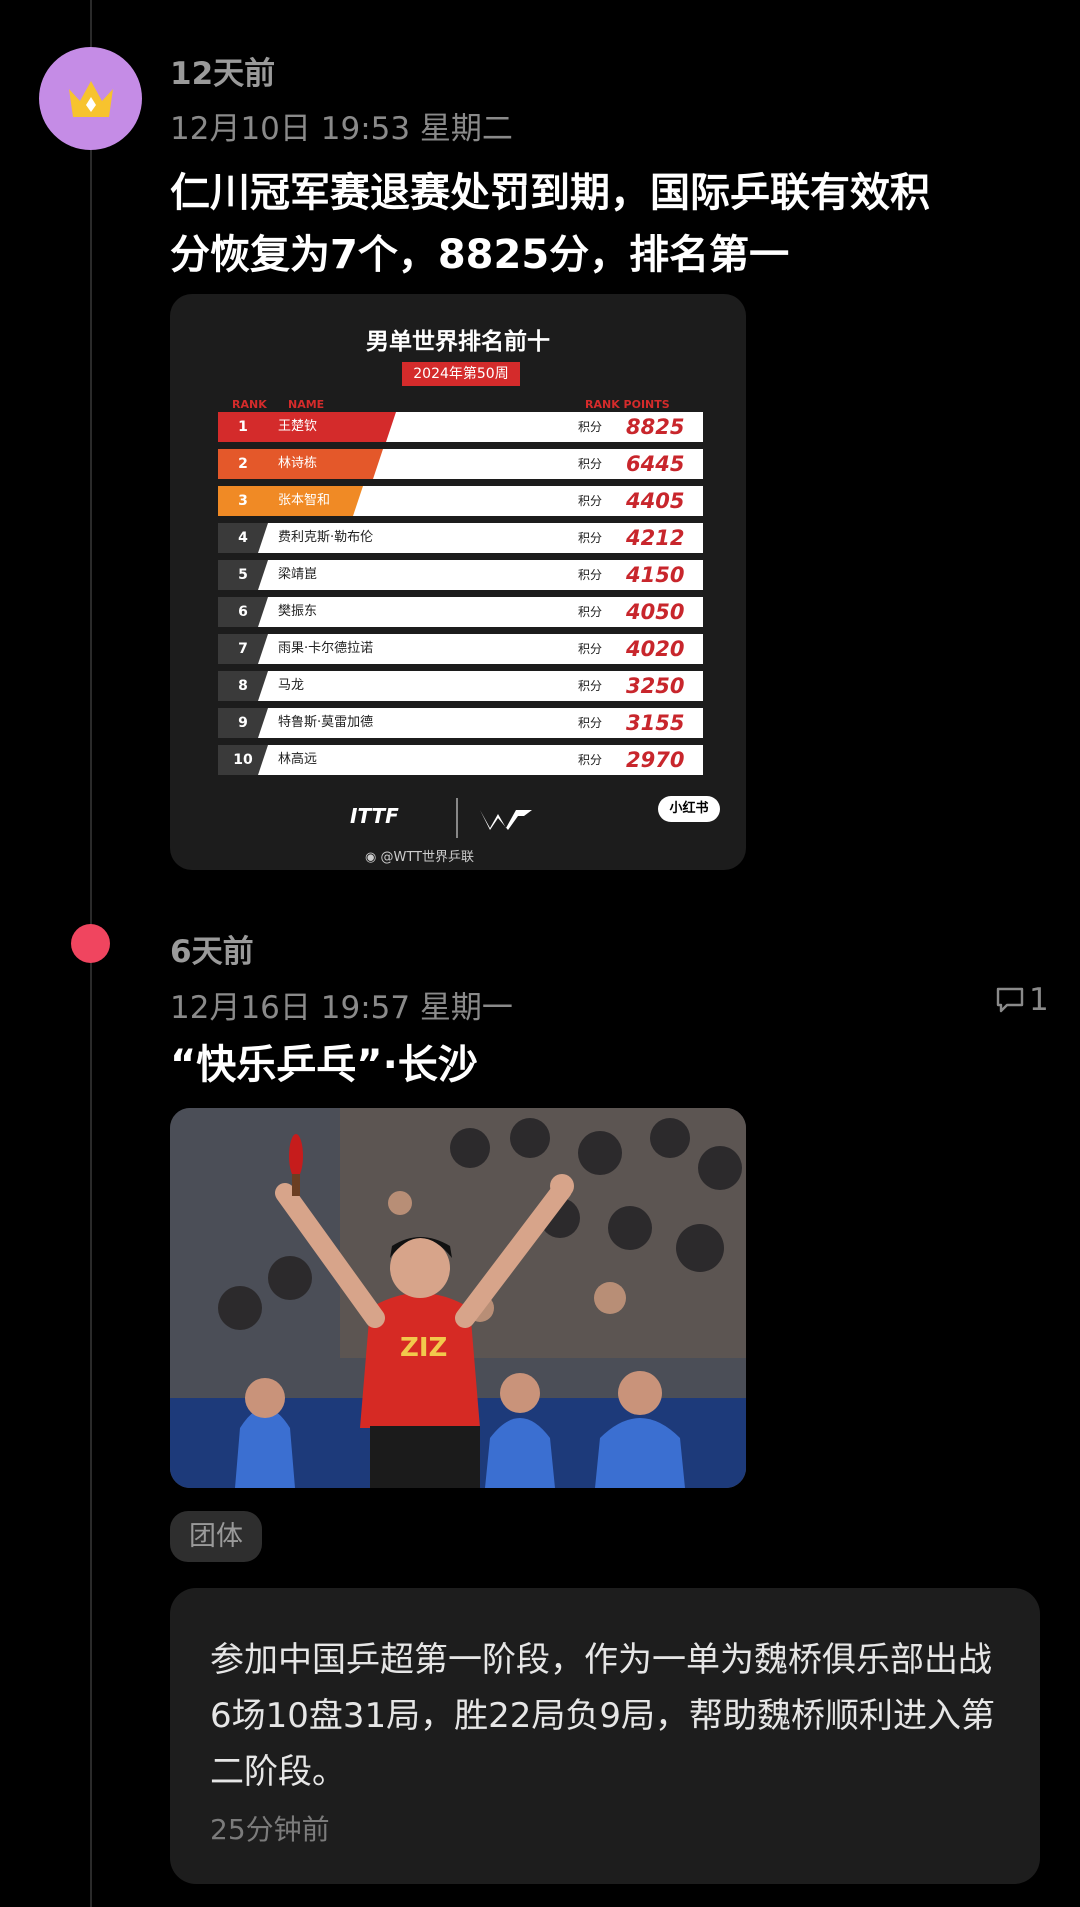 This screenshot has width=1080, height=1907. What do you see at coordinates (371, 857) in the screenshot?
I see `weibo-icon: ◉` at bounding box center [371, 857].